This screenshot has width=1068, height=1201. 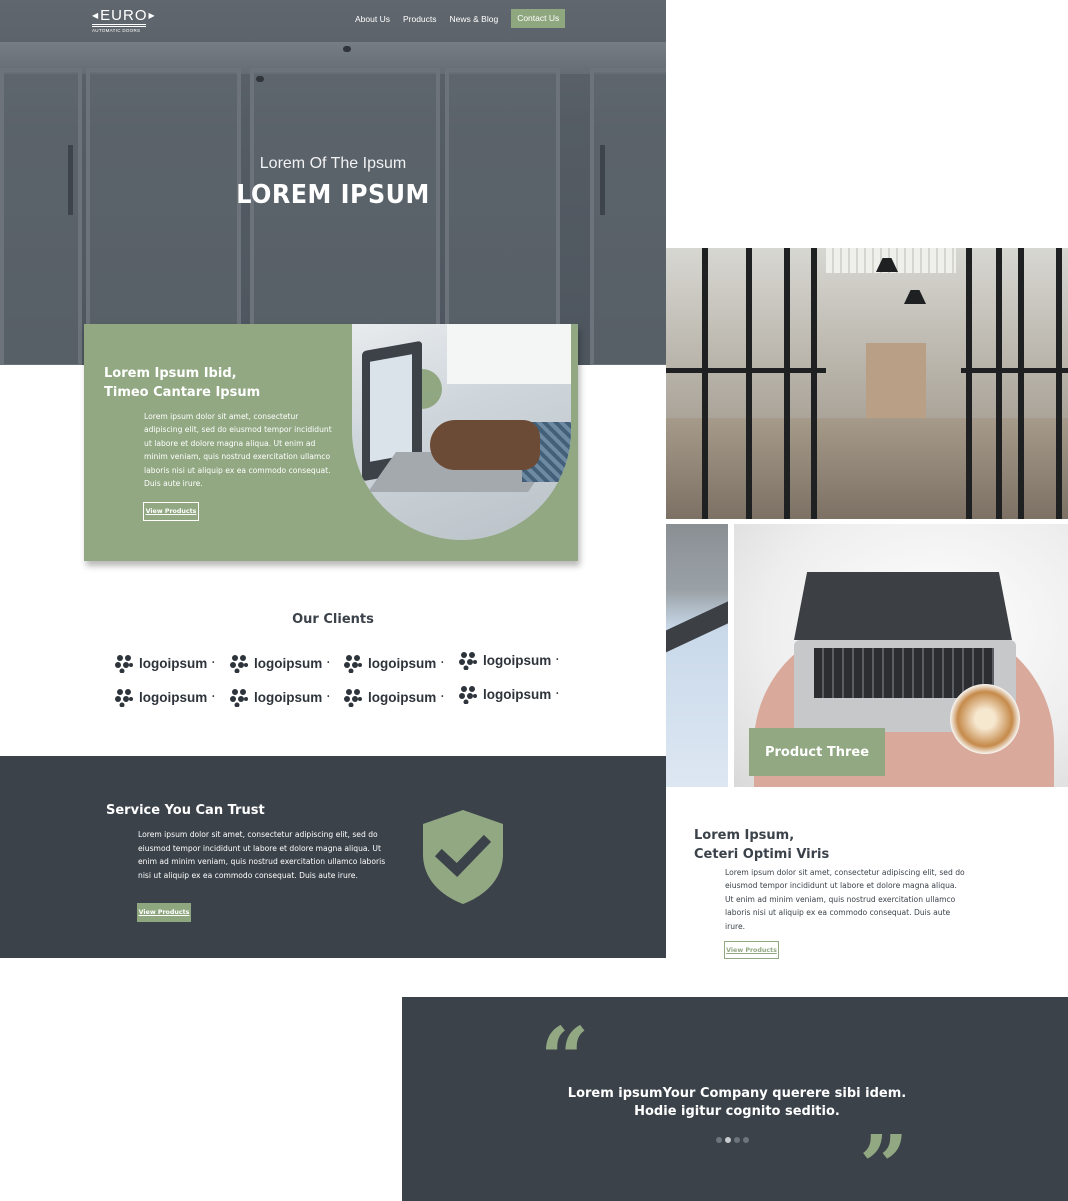 I want to click on clients-title: Our Clients, so click(x=333, y=619).